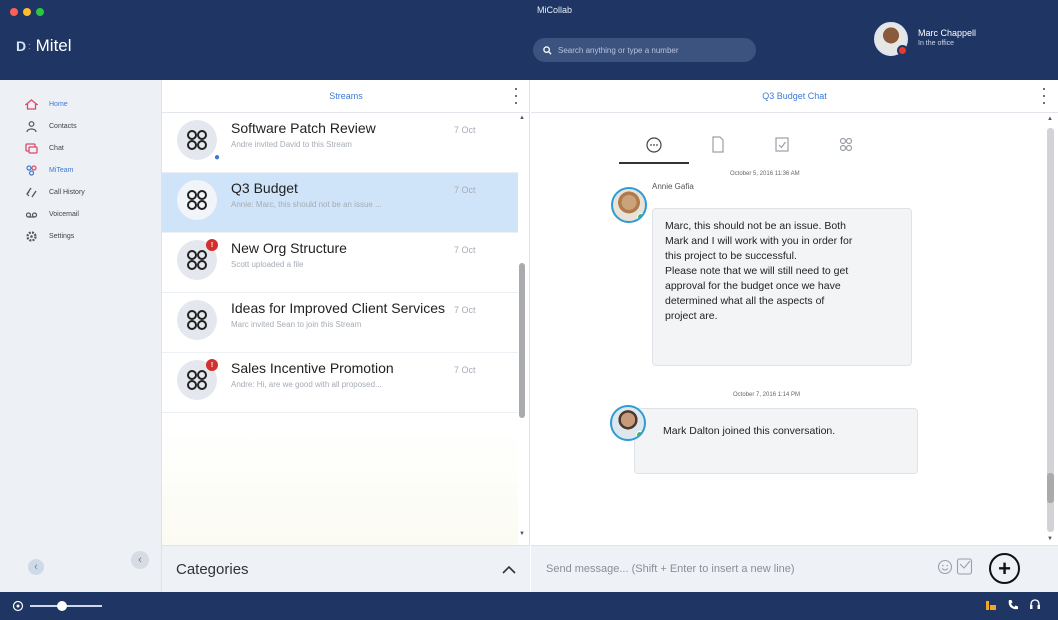 The height and width of the screenshot is (620, 1058). I want to click on status-icons, so click(1013, 607).